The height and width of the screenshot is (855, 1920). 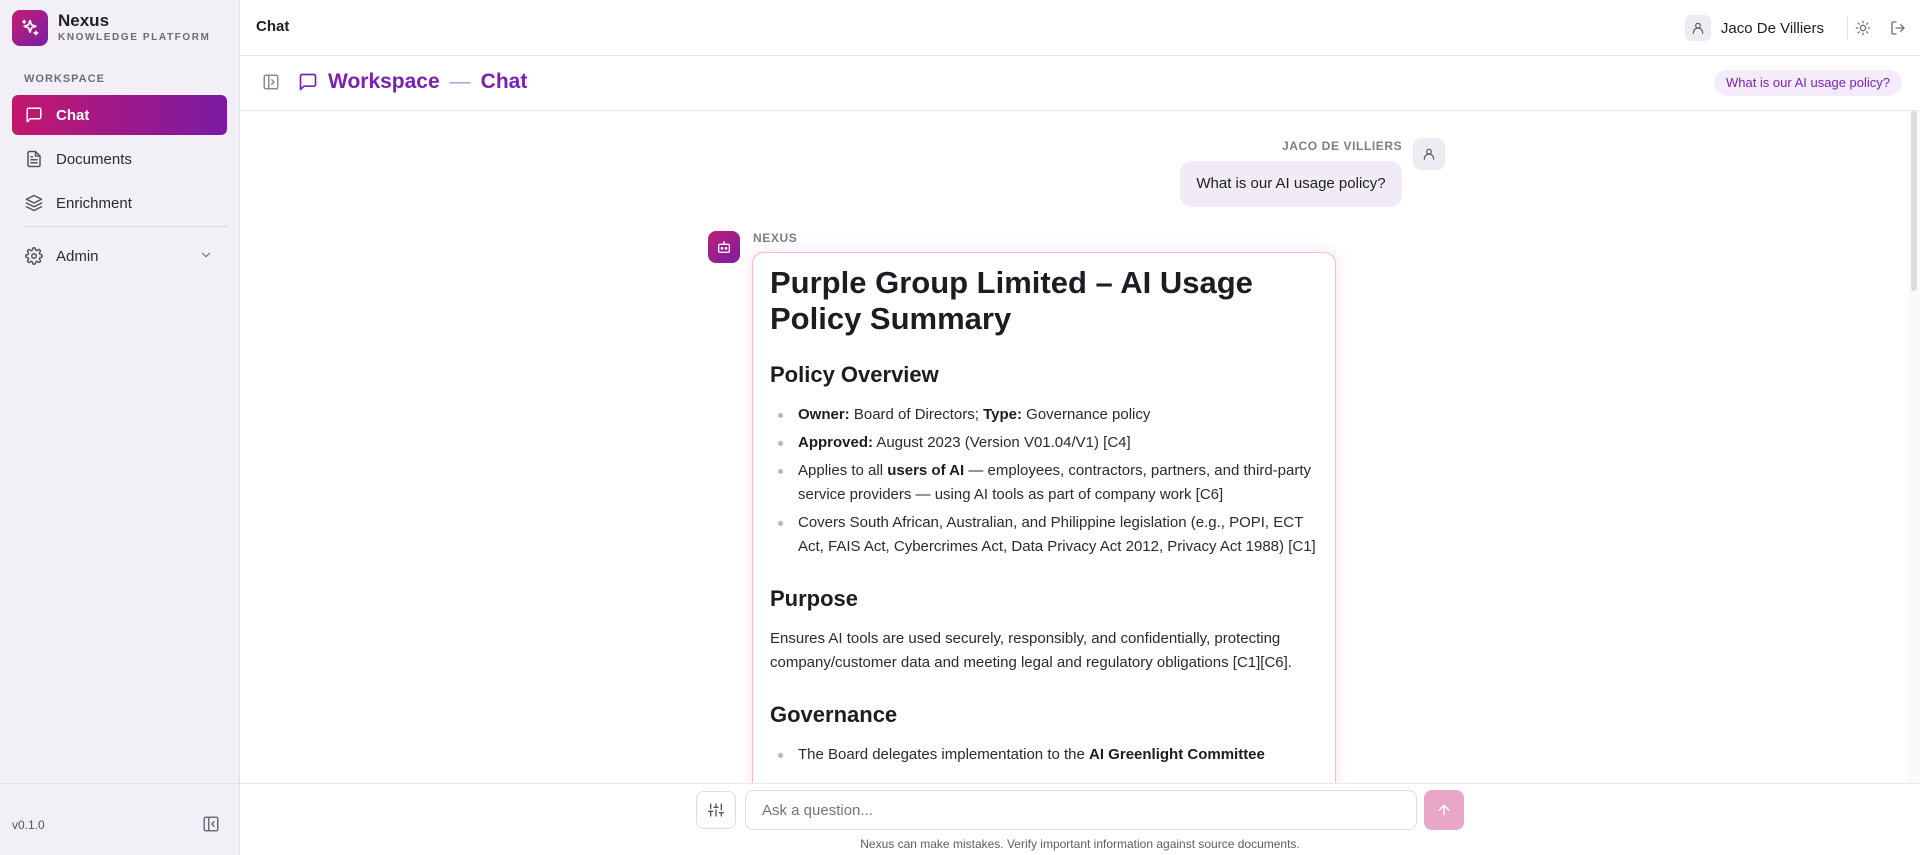 I want to click on breadcrumb: Workspace — Chat, so click(x=412, y=82).